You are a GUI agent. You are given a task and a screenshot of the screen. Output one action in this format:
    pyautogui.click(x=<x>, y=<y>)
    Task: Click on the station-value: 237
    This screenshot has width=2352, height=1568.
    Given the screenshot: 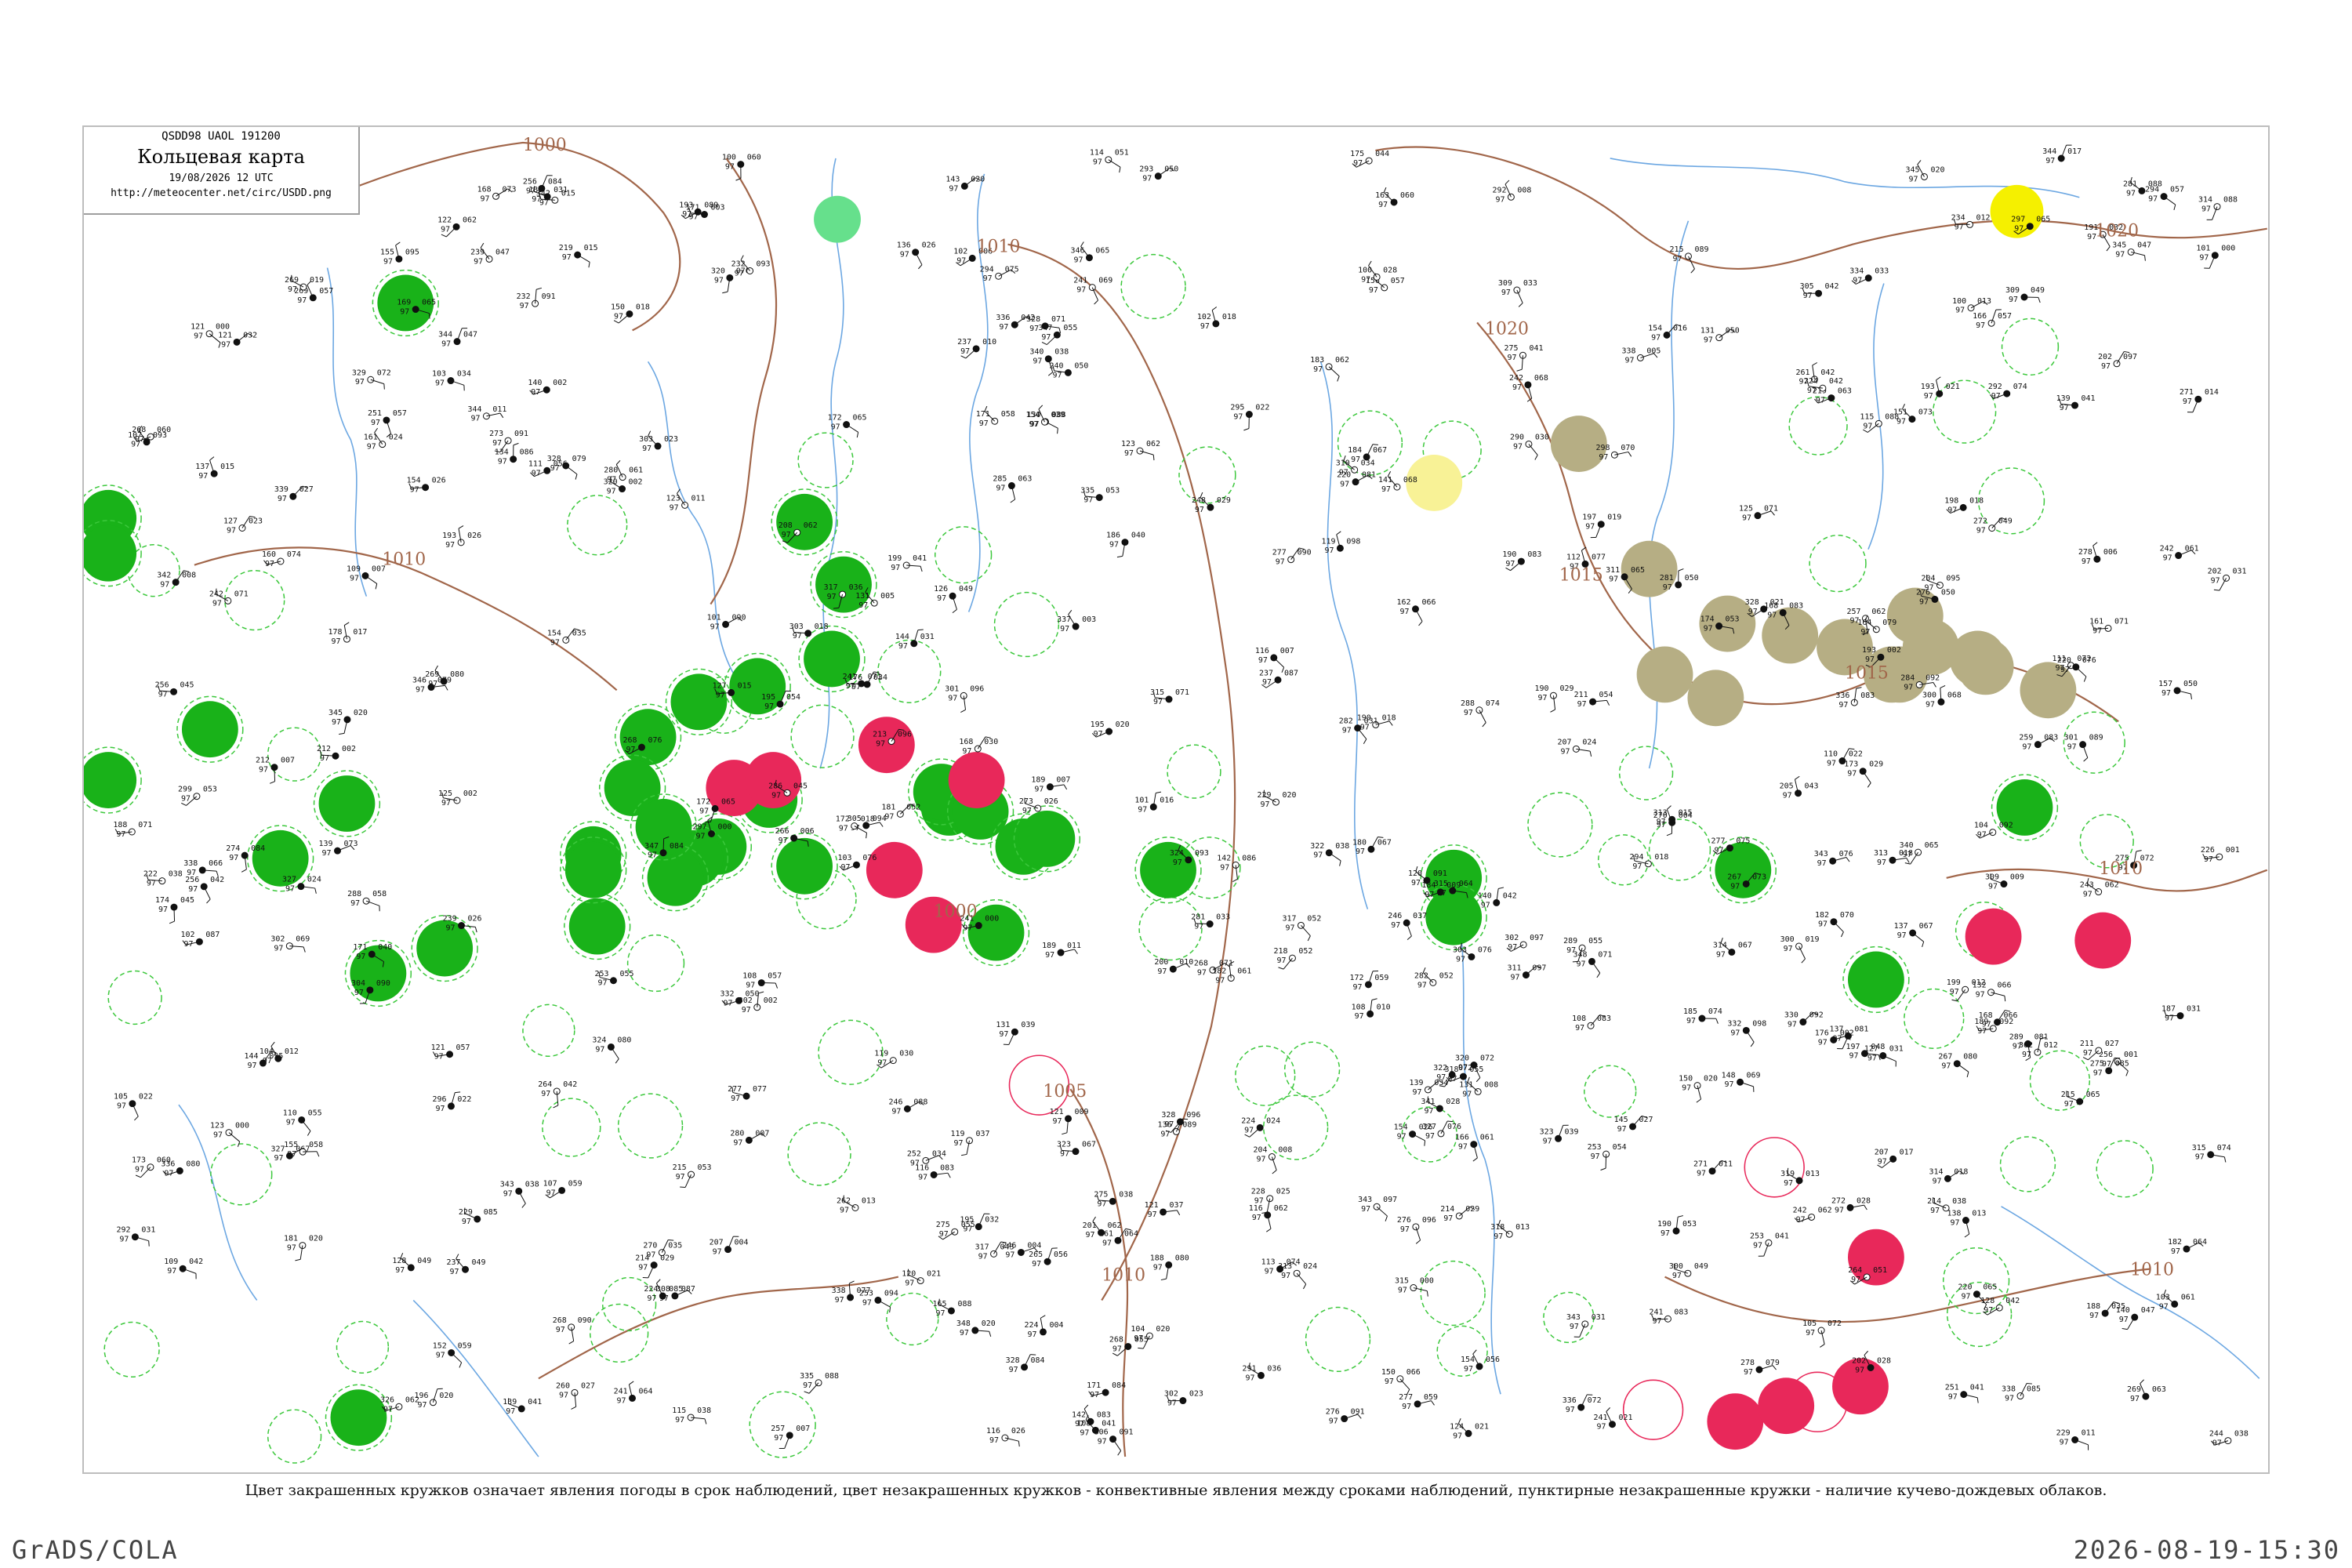 What is the action you would take?
    pyautogui.click(x=454, y=1262)
    